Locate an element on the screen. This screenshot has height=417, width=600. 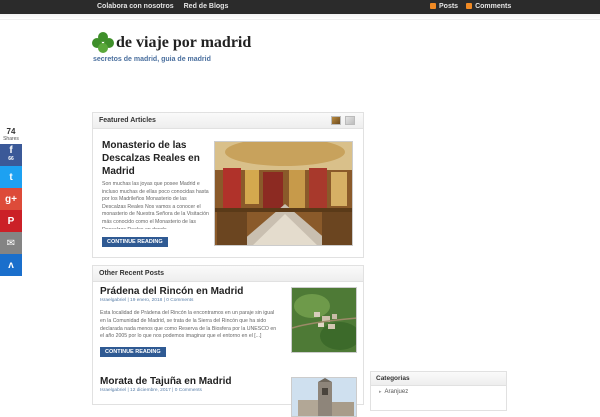
monastery-interior-image is located at coordinates (283, 193).